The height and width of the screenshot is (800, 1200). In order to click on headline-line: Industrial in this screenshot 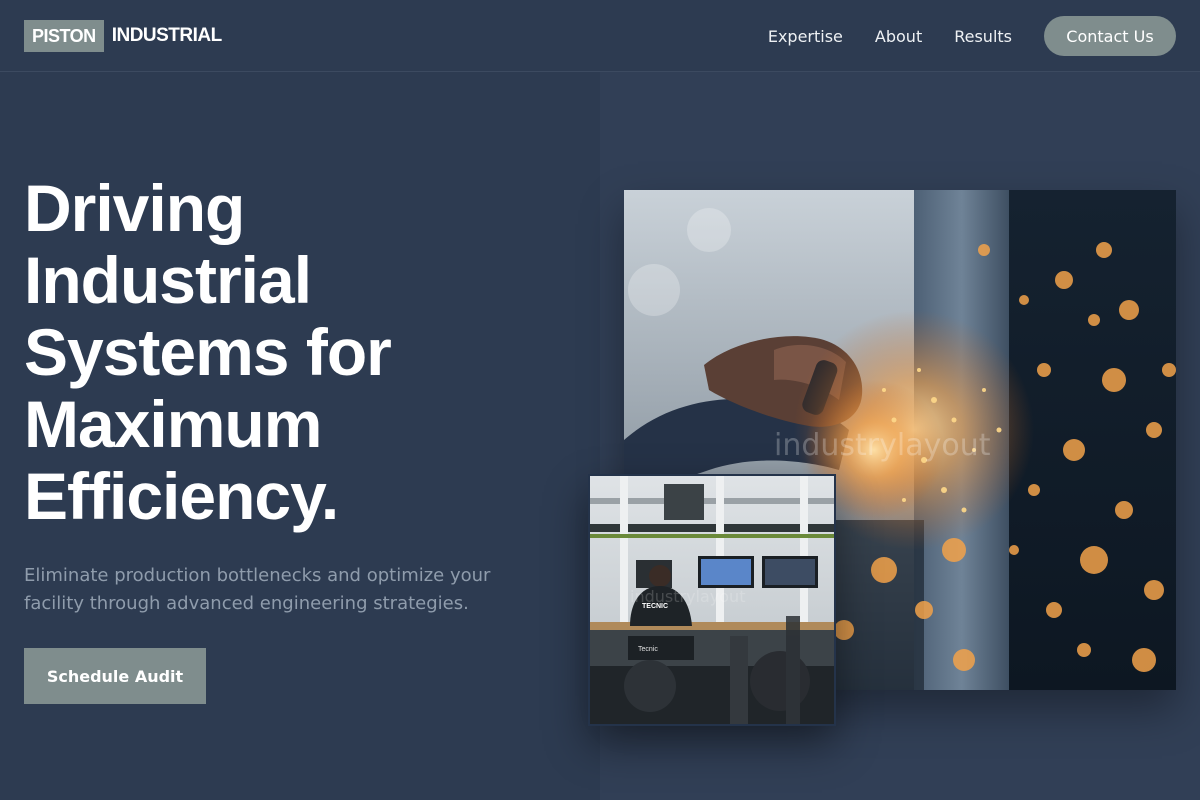, I will do `click(168, 280)`.